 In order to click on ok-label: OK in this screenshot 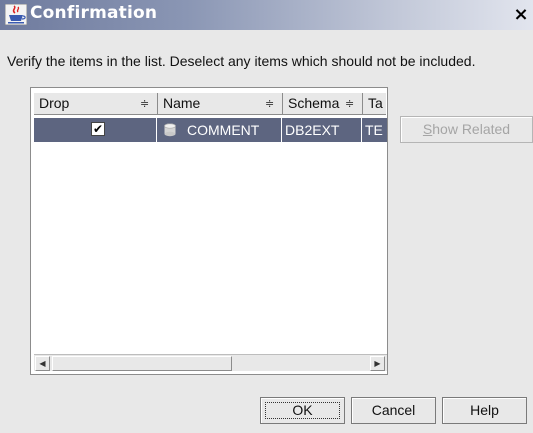, I will do `click(302, 410)`.